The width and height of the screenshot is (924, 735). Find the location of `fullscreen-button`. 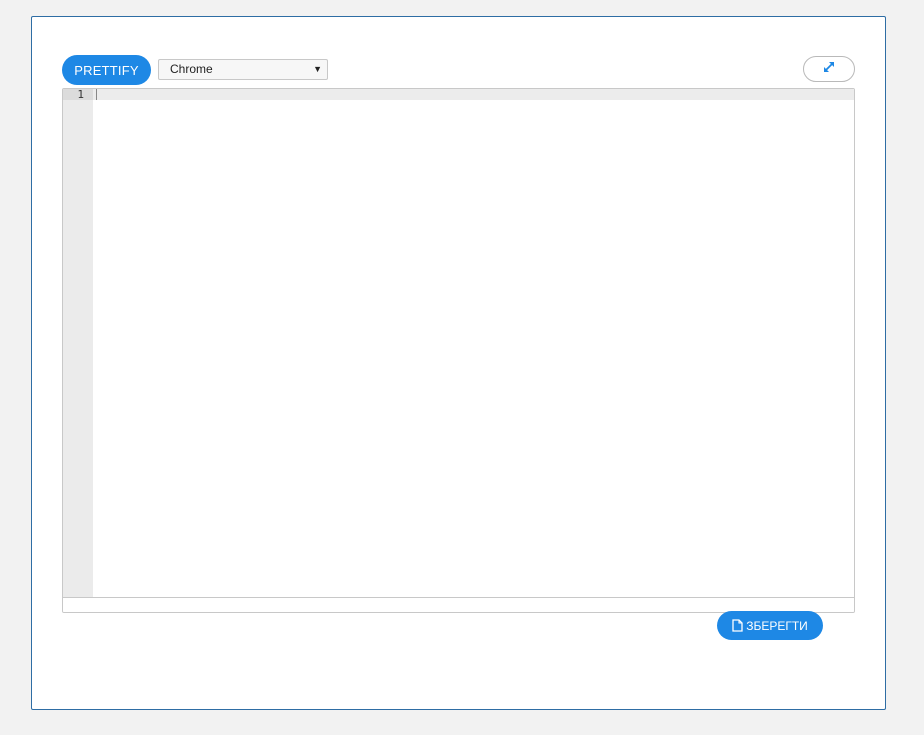

fullscreen-button is located at coordinates (829, 69).